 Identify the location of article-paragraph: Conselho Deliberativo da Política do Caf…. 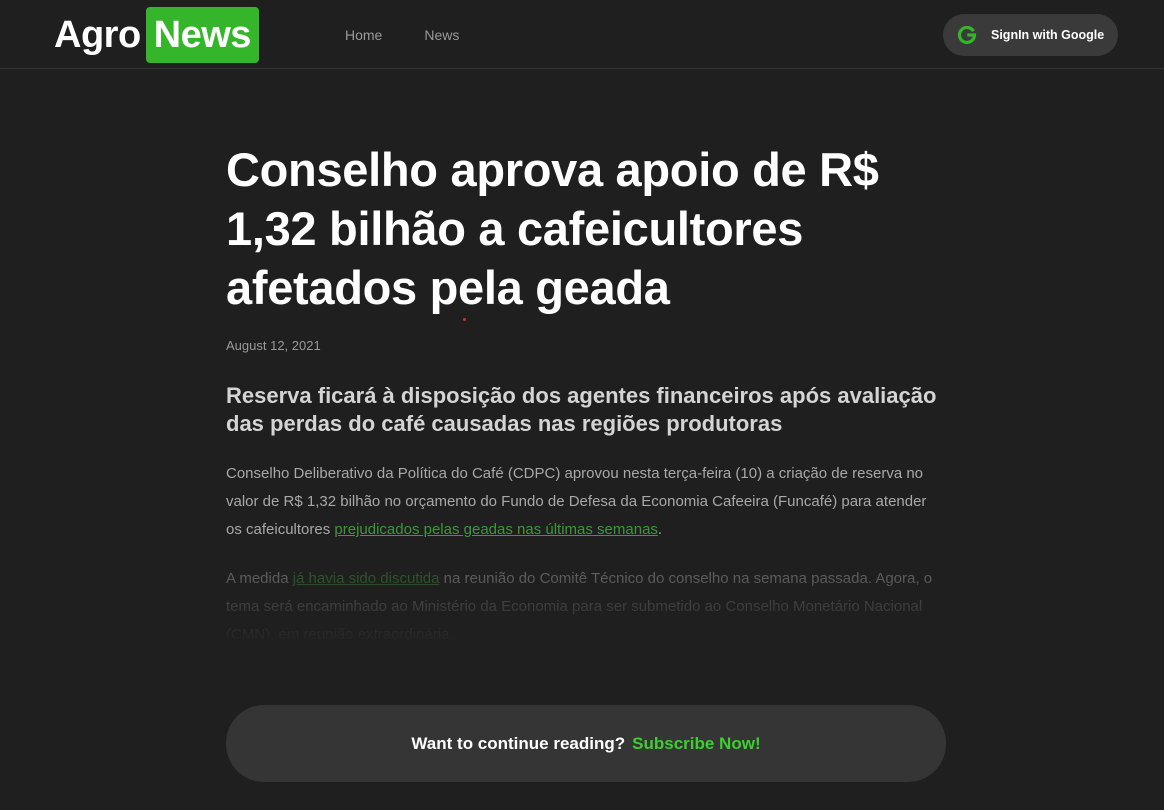
(586, 502).